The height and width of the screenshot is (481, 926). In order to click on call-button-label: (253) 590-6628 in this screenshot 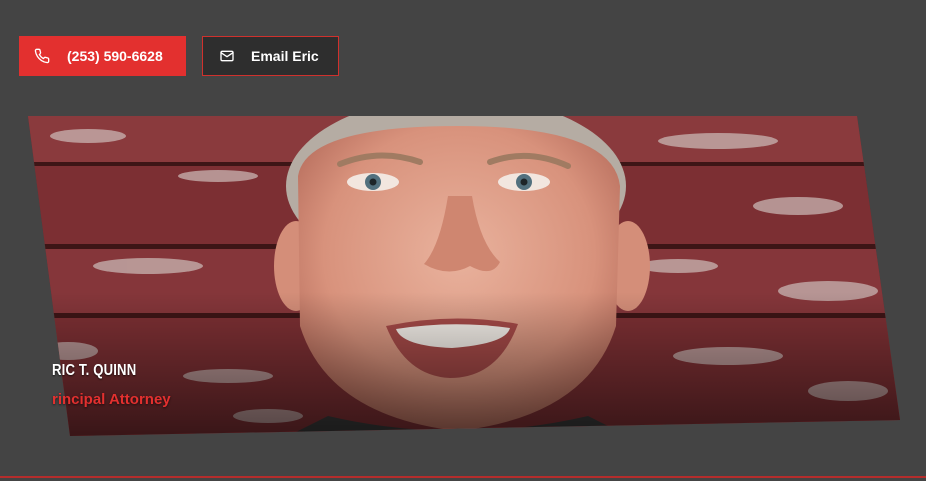, I will do `click(115, 56)`.